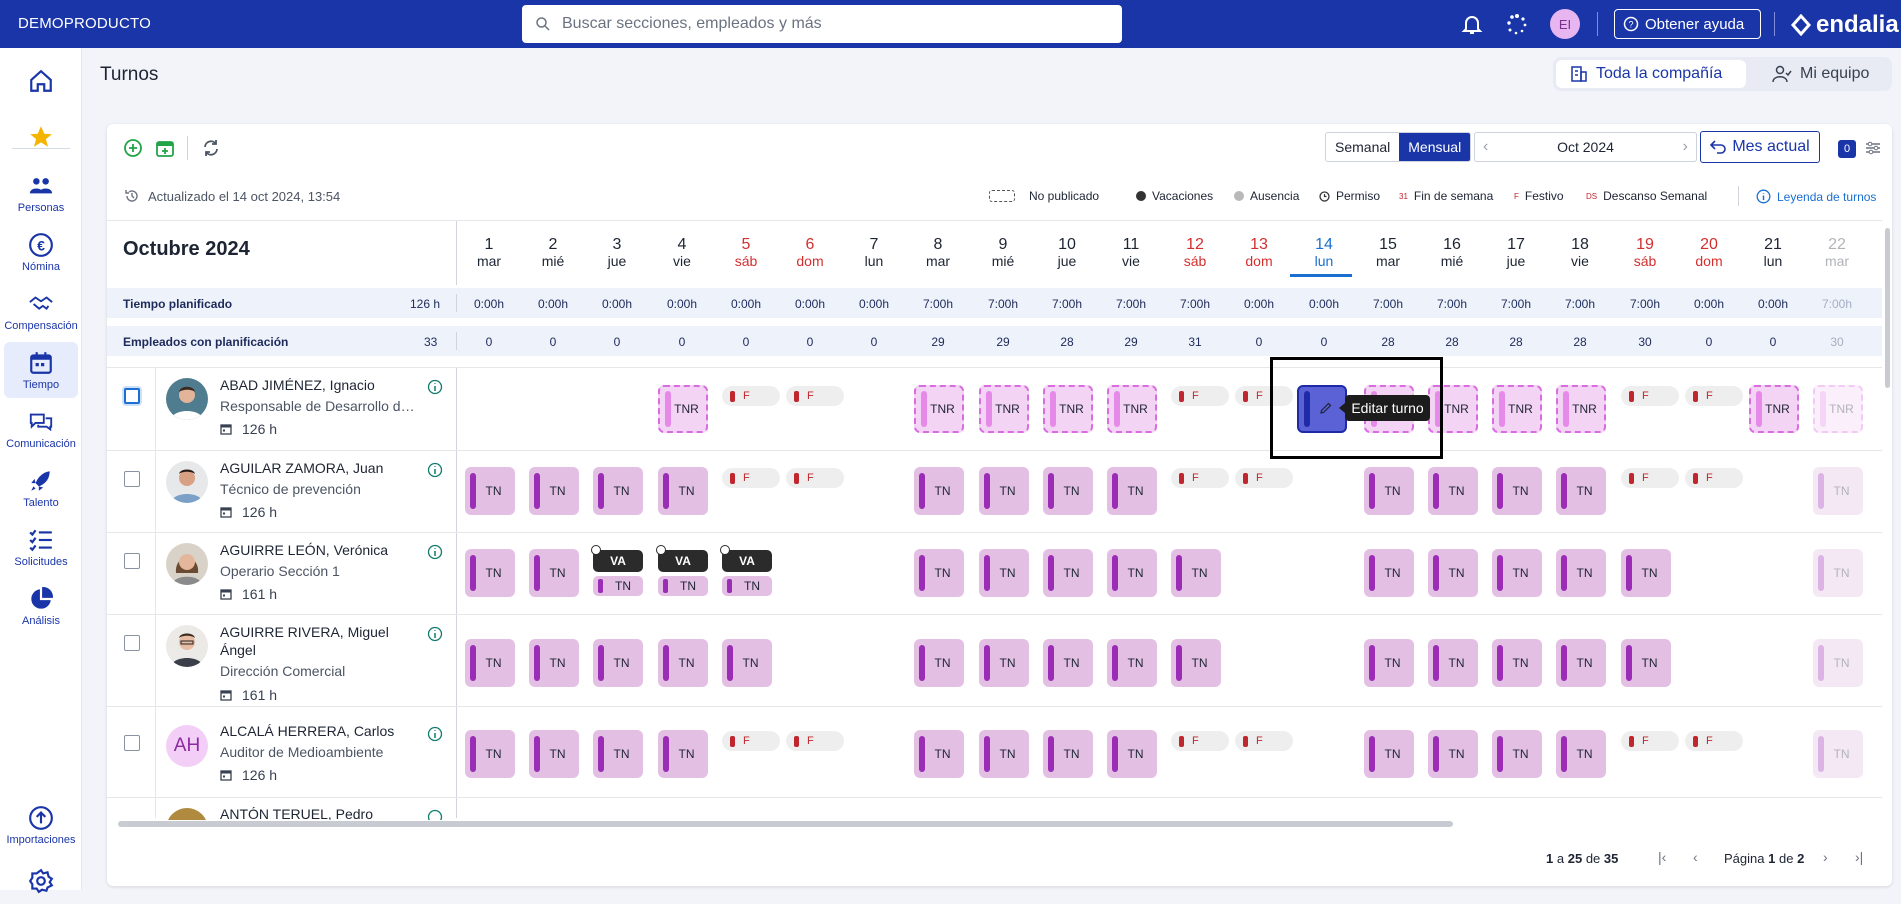 The image size is (1901, 904). I want to click on sidebar-item-solicitudes: Solicitudes, so click(41, 547).